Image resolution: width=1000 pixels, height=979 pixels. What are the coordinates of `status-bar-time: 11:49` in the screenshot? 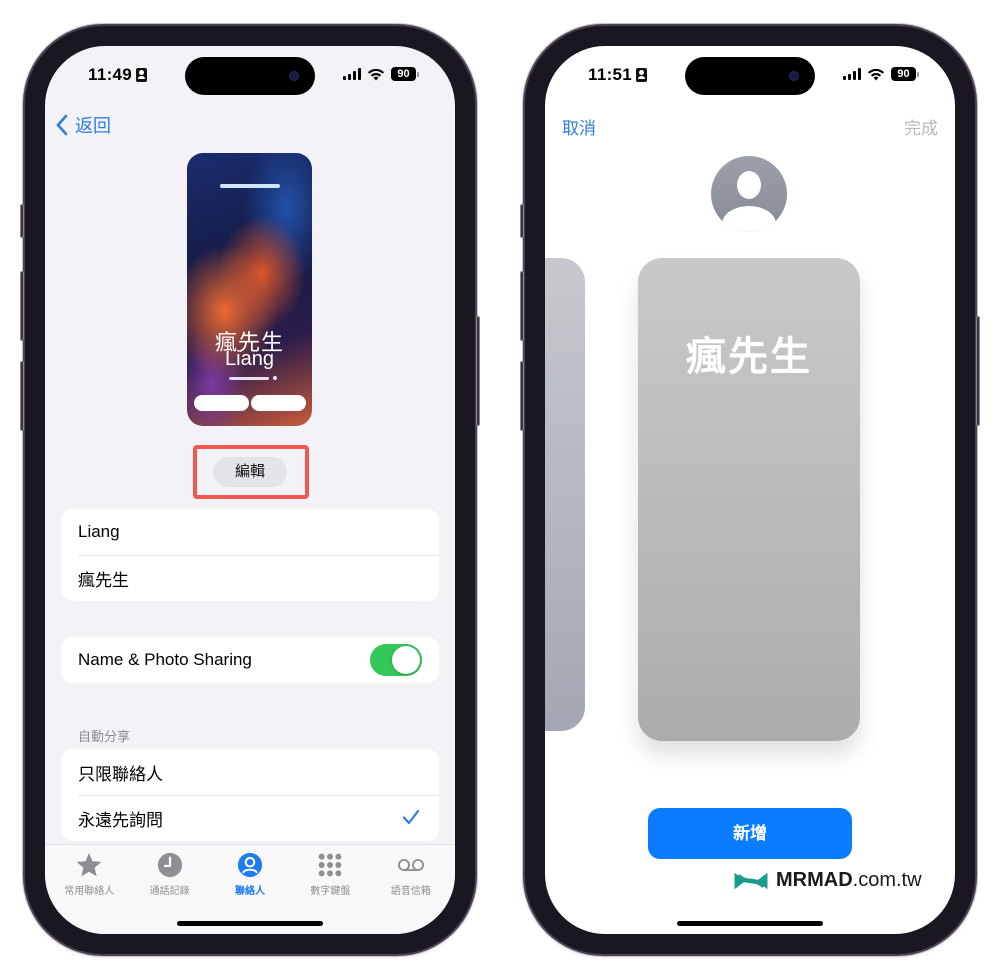 It's located at (118, 75).